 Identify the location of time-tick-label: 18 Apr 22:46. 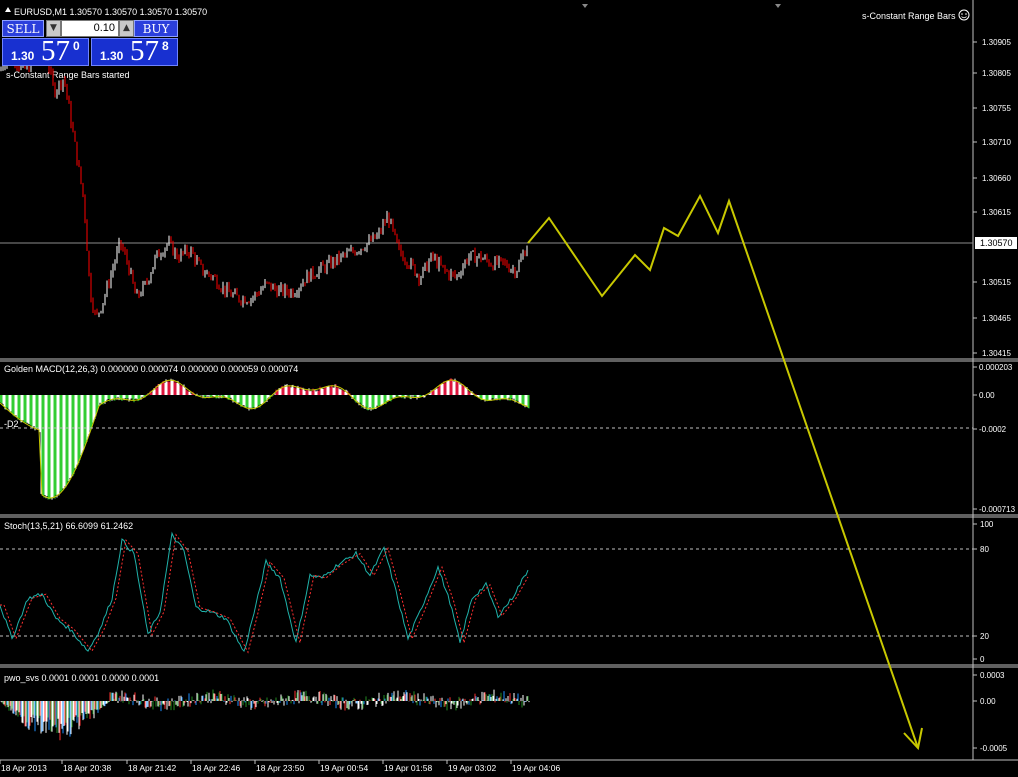
(216, 768).